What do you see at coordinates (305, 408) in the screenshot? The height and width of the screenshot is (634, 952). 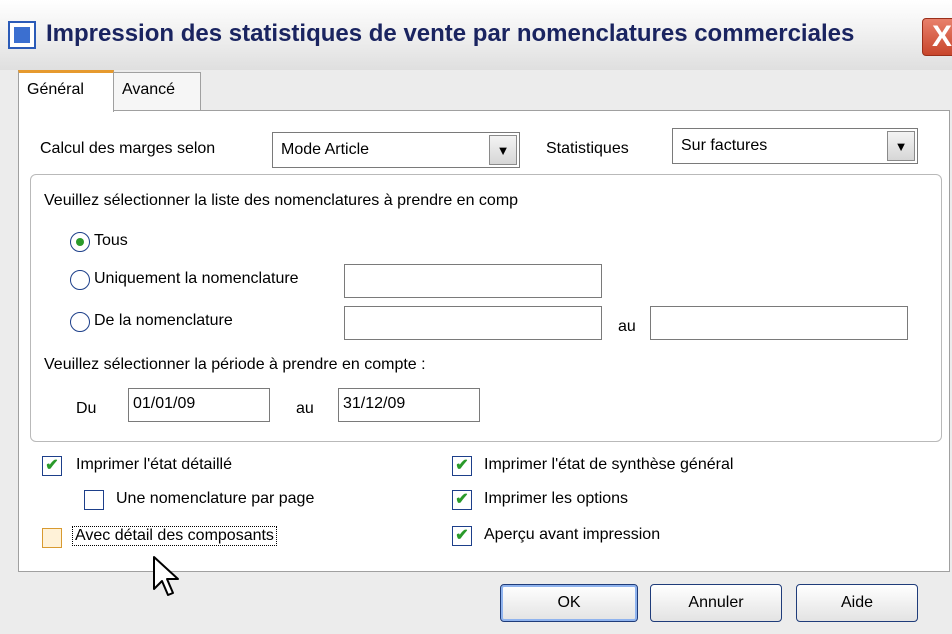 I see `period-to-label: au` at bounding box center [305, 408].